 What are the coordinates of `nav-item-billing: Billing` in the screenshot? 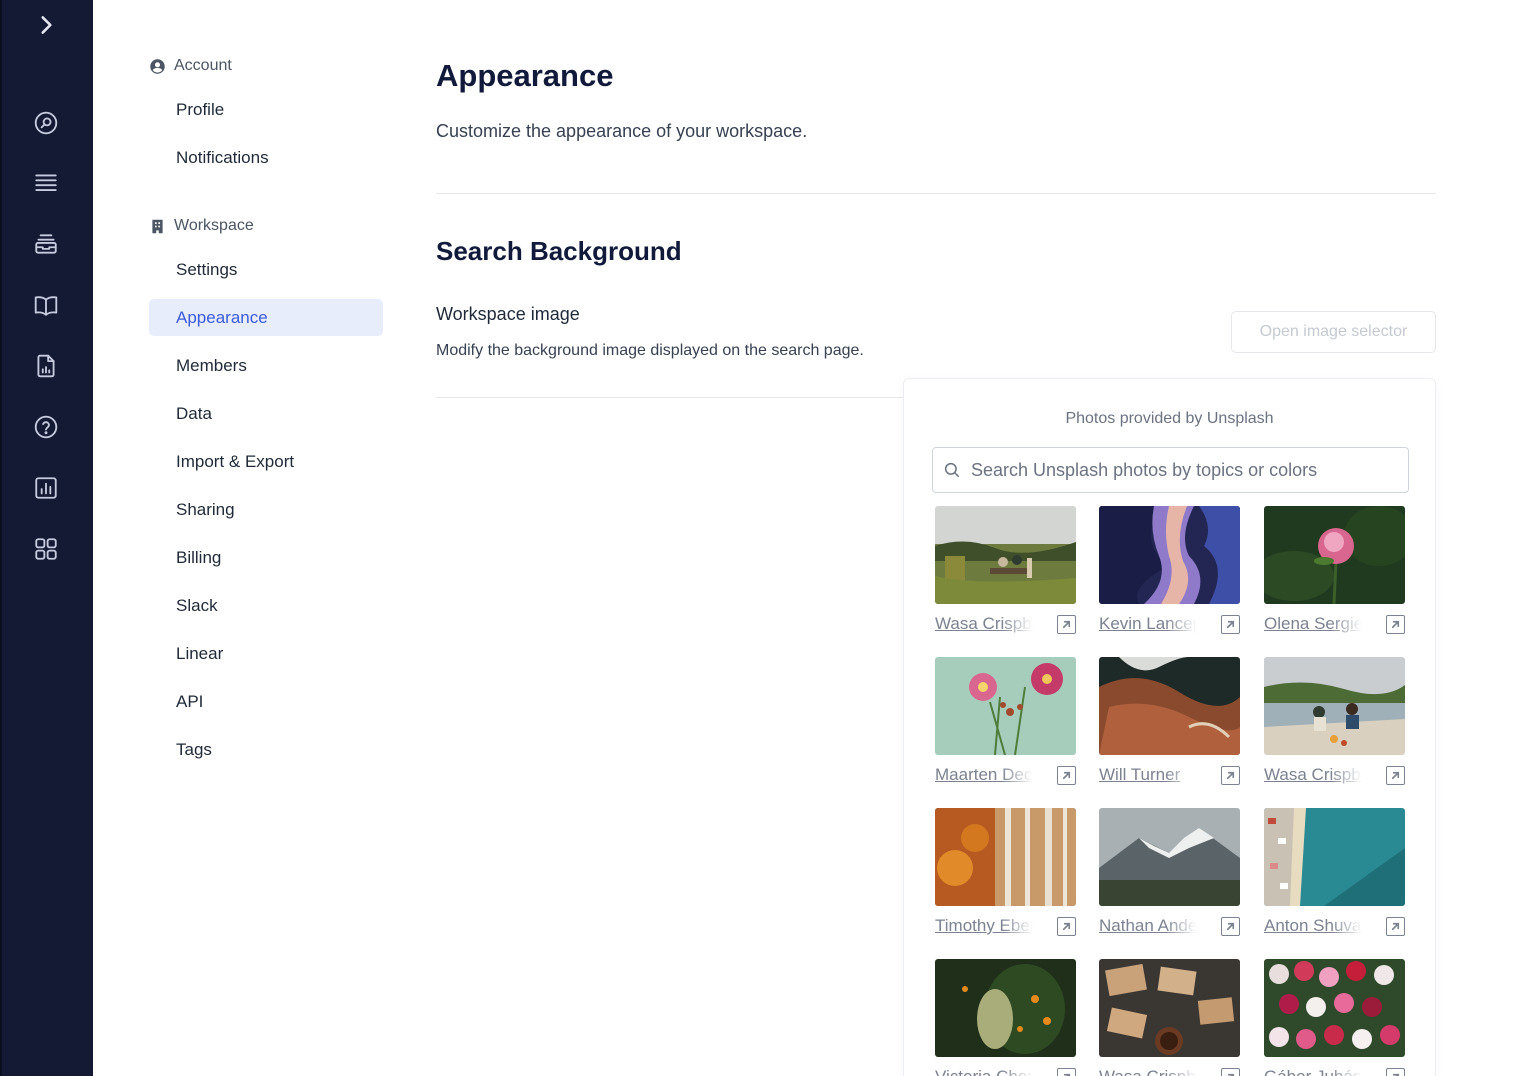 It's located at (266, 557).